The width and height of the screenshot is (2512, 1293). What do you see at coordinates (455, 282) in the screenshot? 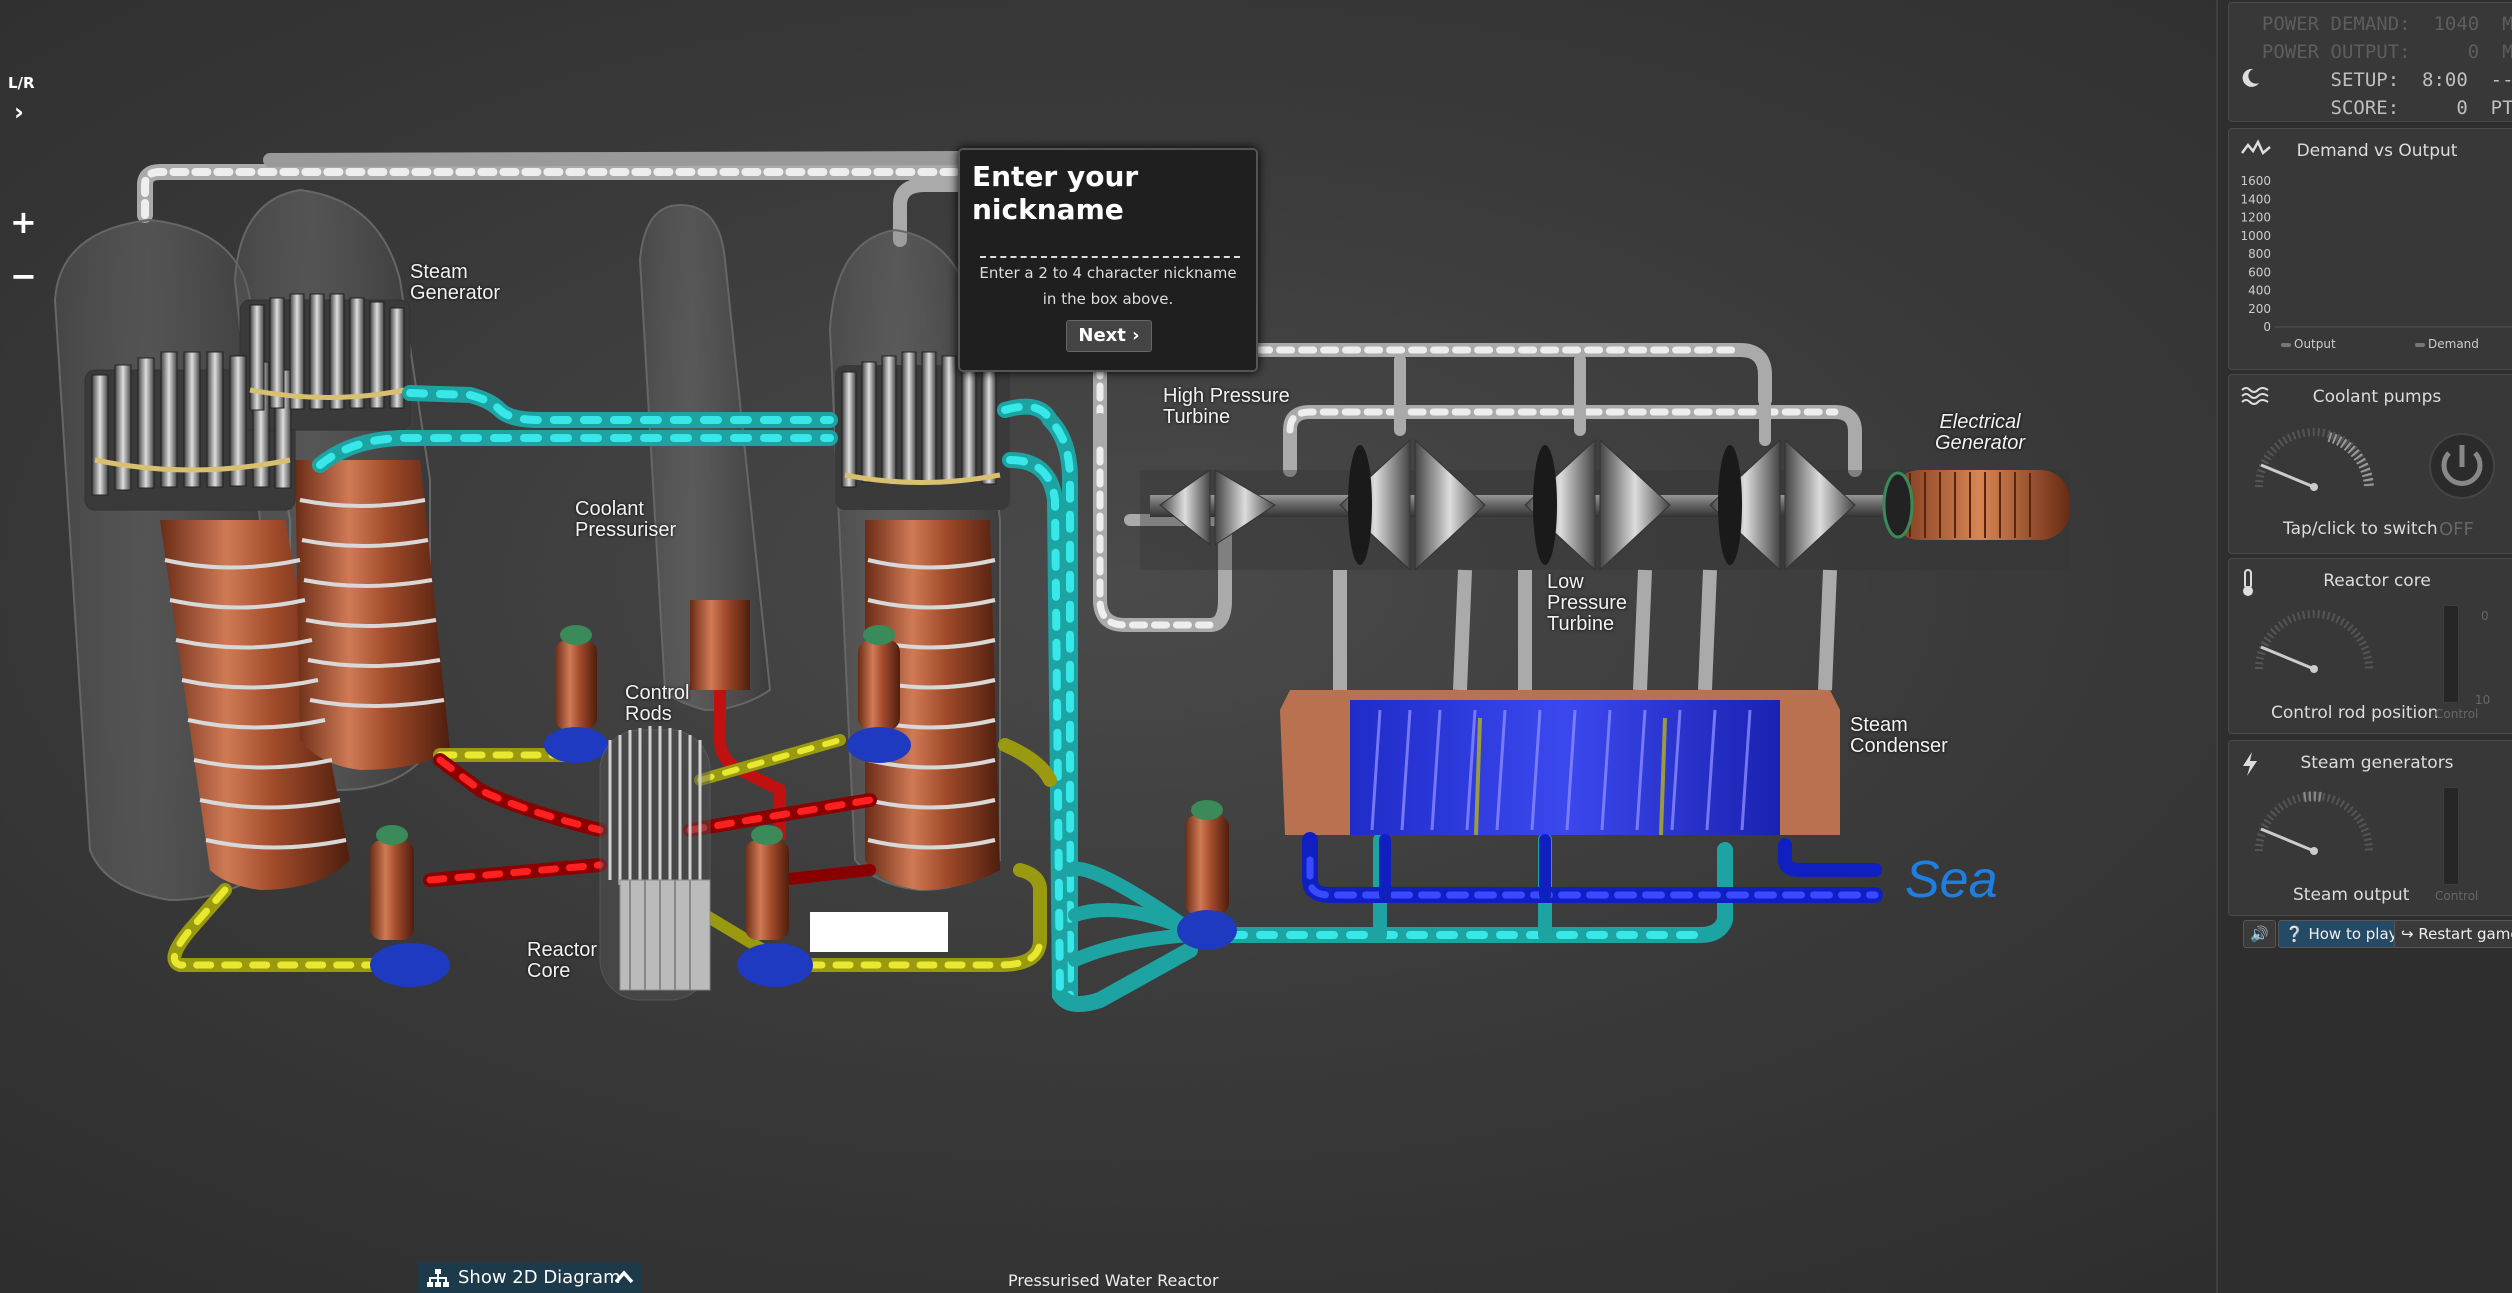
I see `label-steam-generator: Steam Generator` at bounding box center [455, 282].